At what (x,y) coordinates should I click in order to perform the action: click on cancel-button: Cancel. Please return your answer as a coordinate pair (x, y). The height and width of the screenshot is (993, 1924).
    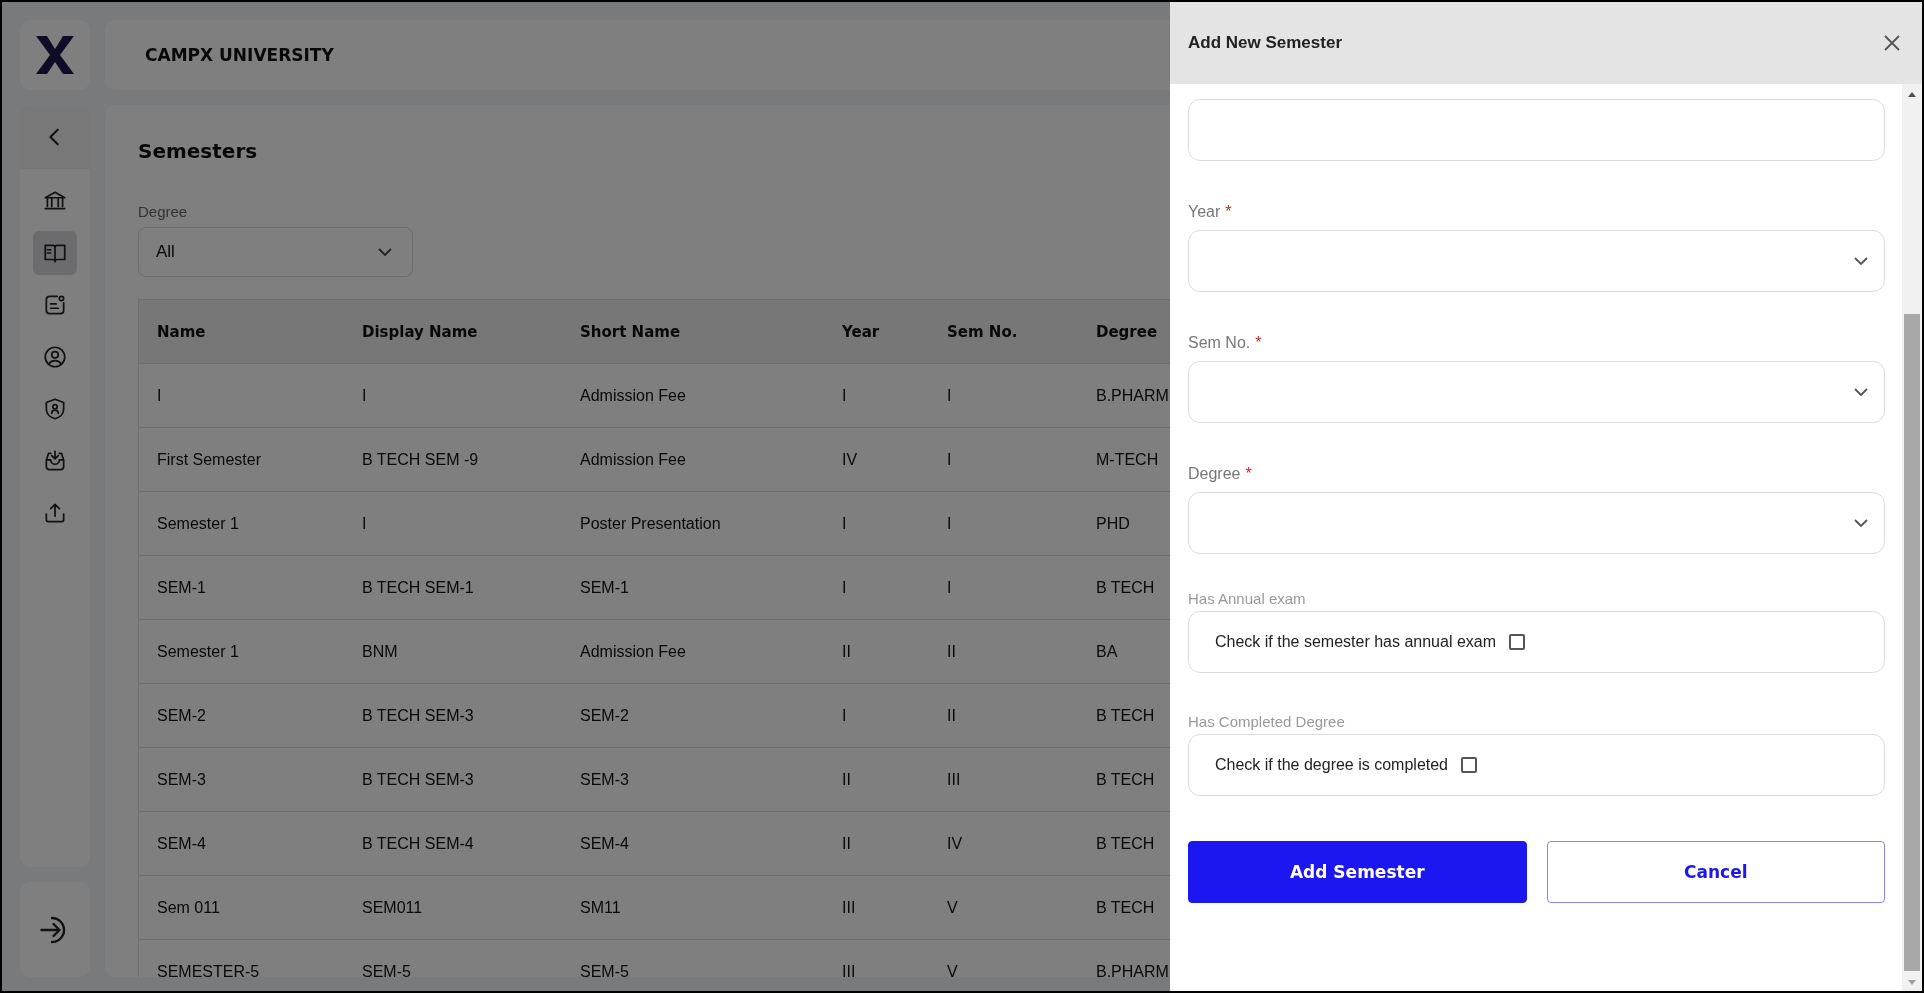
    Looking at the image, I should click on (1715, 872).